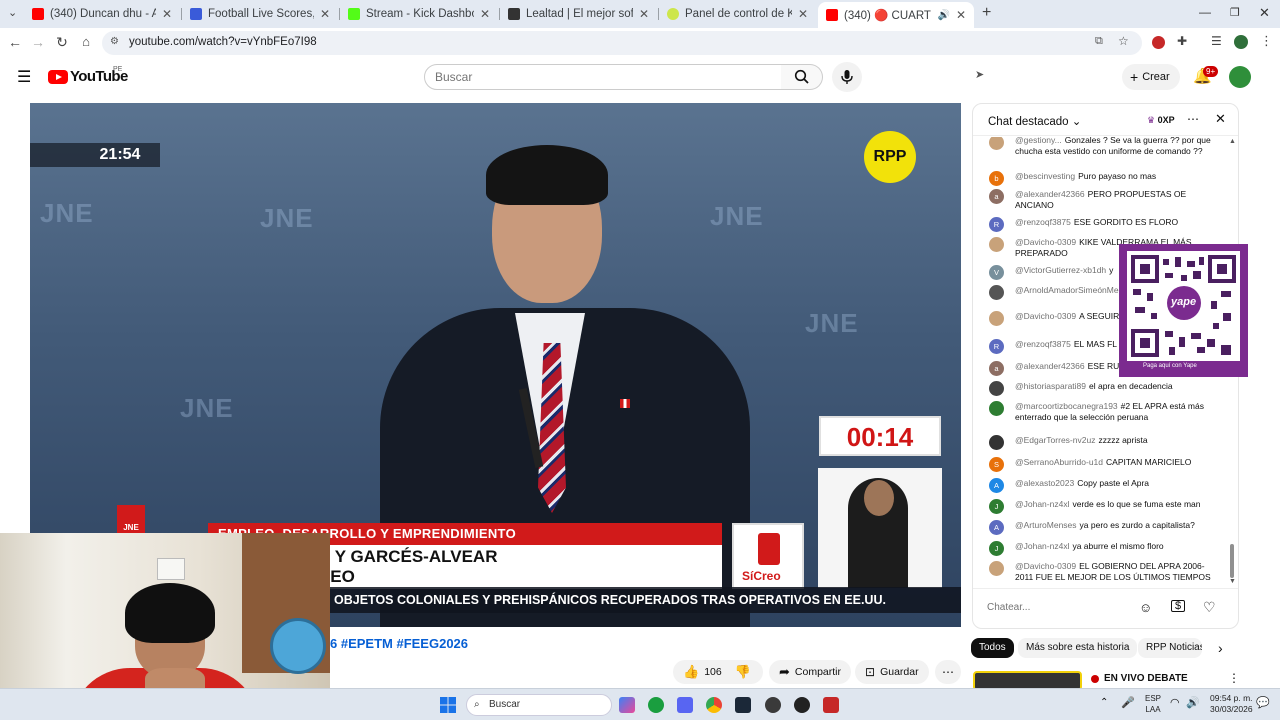 This screenshot has height=720, width=1280. What do you see at coordinates (399, 643) in the screenshot?
I see `video-title-hashtags: 6 #EPETM #FEEG2026` at bounding box center [399, 643].